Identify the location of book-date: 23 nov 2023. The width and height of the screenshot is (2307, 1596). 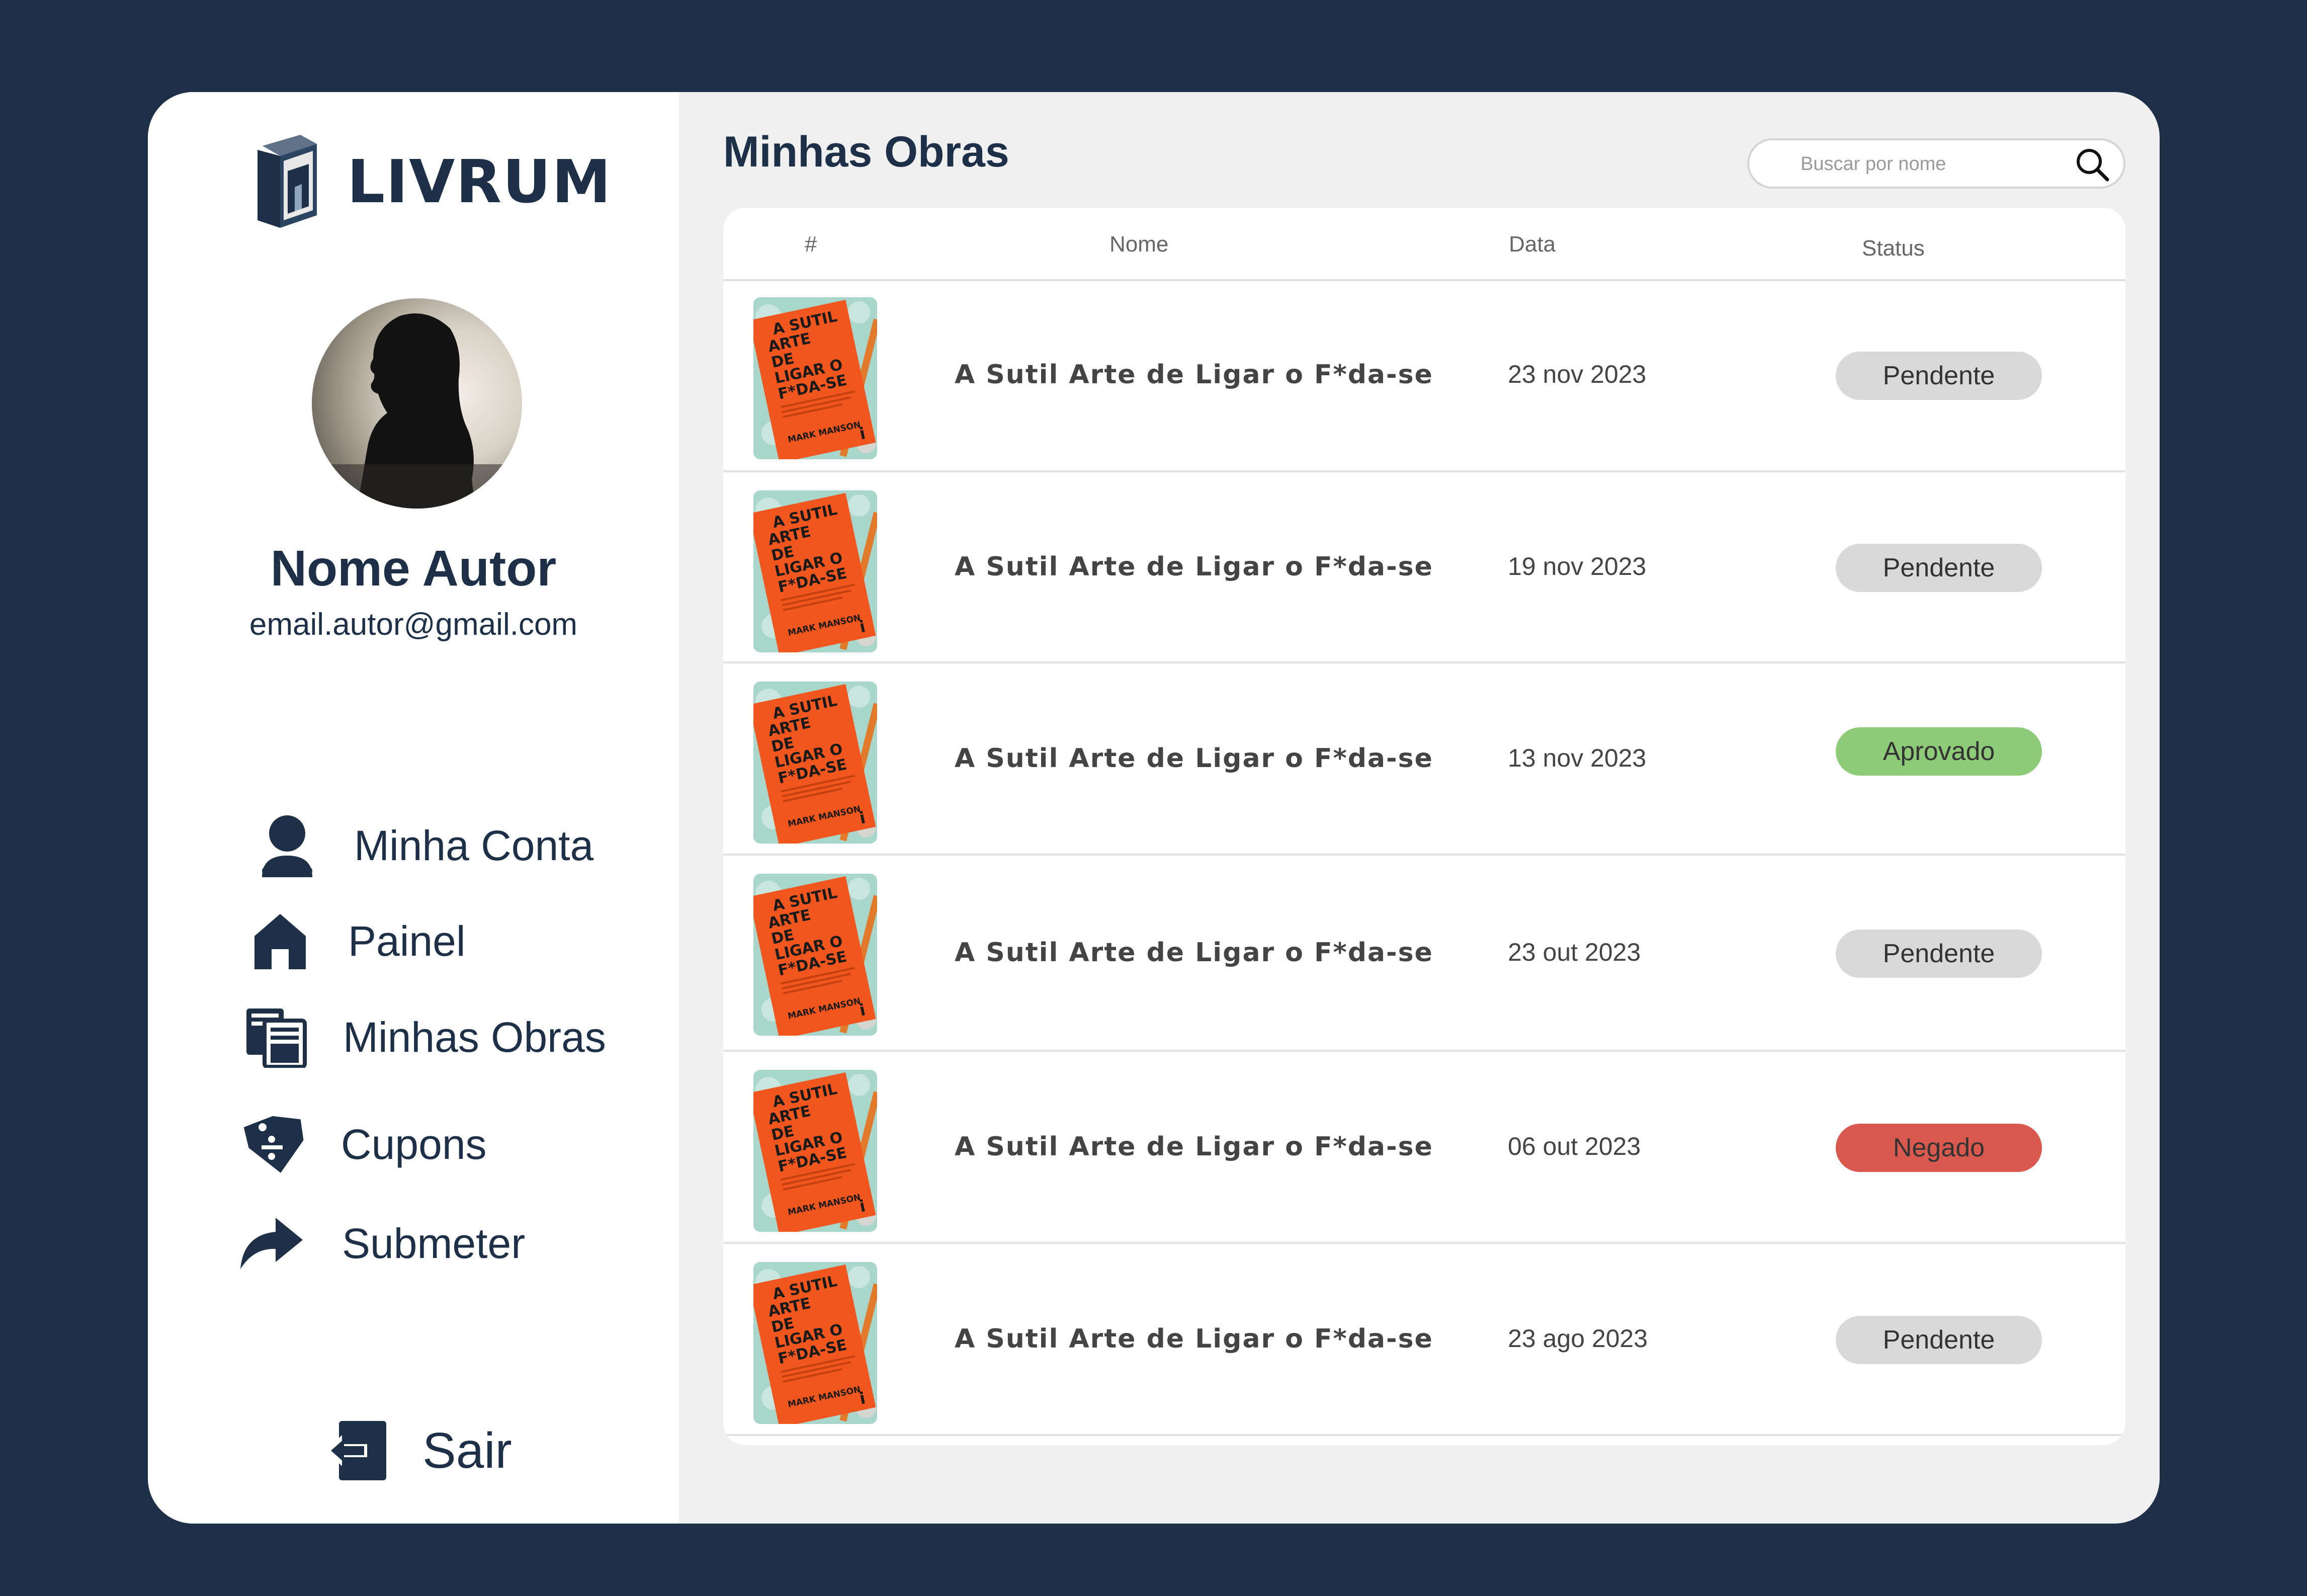
(1577, 374).